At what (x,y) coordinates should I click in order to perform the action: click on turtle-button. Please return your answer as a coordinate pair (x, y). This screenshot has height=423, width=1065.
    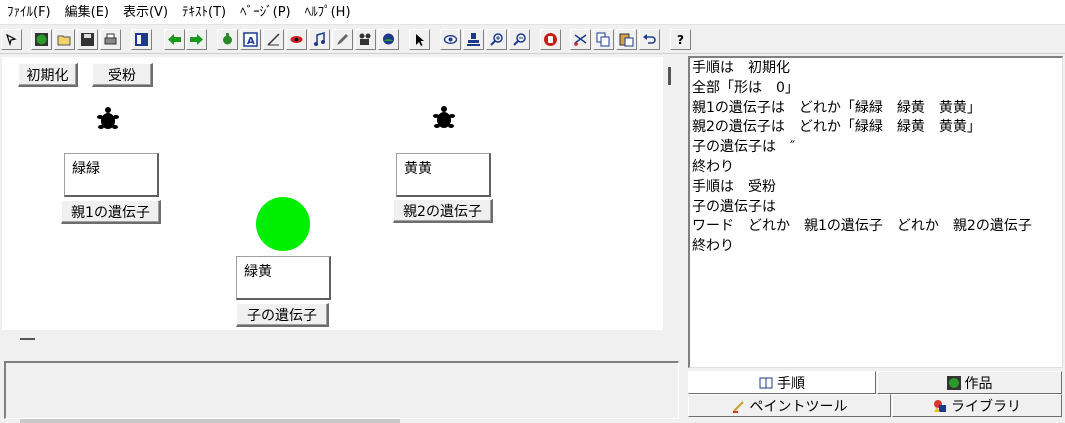
    Looking at the image, I should click on (227, 39).